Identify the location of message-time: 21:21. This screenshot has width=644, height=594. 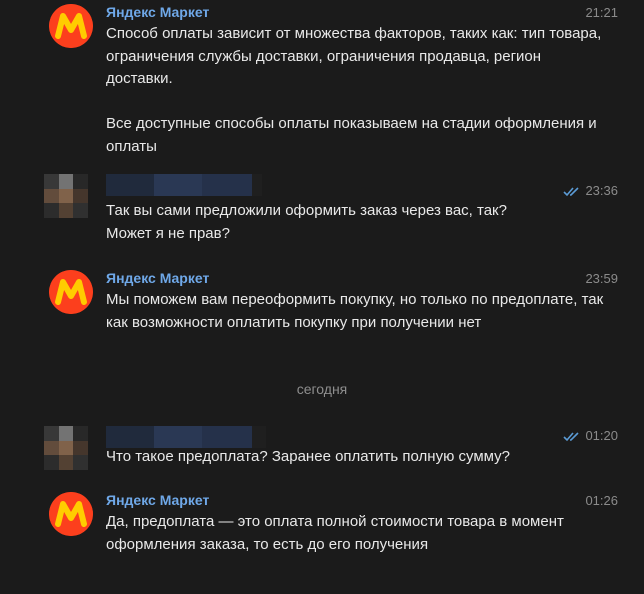
(601, 12).